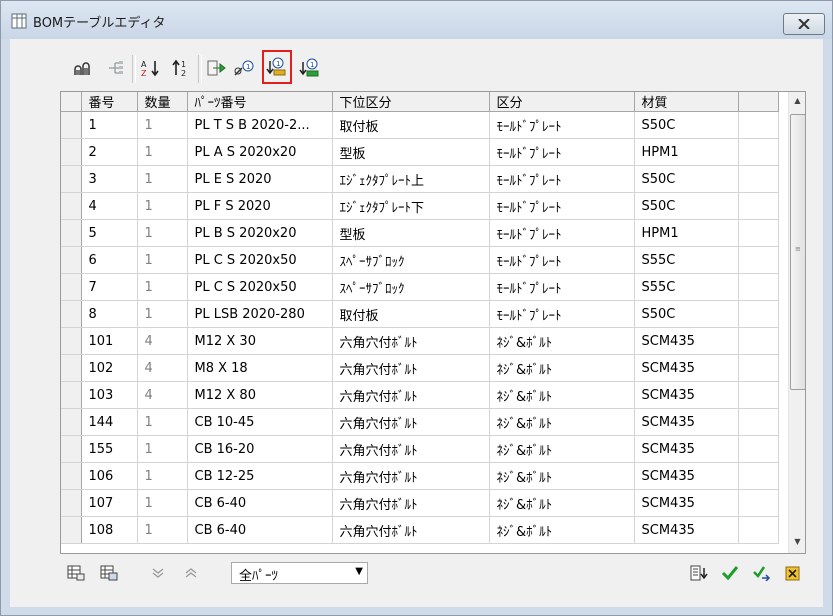  I want to click on cell-material: HPM1, so click(686, 152).